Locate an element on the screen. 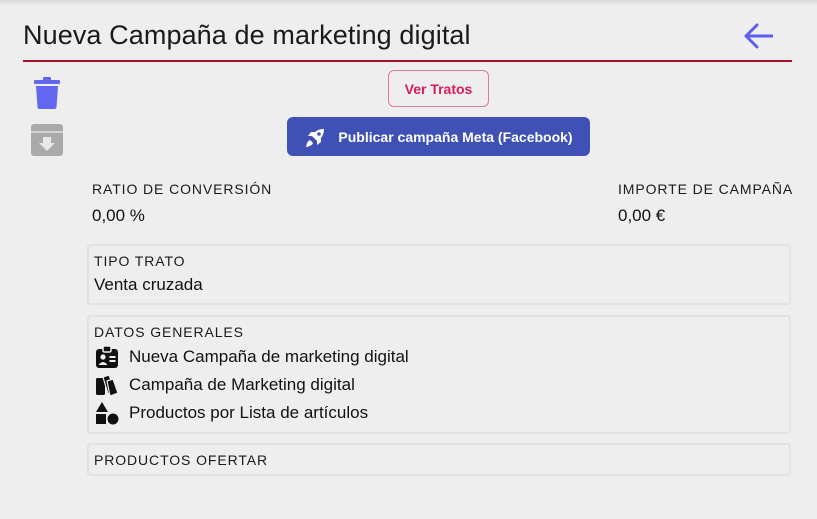 The image size is (817, 519). shapes-icon is located at coordinates (107, 413).